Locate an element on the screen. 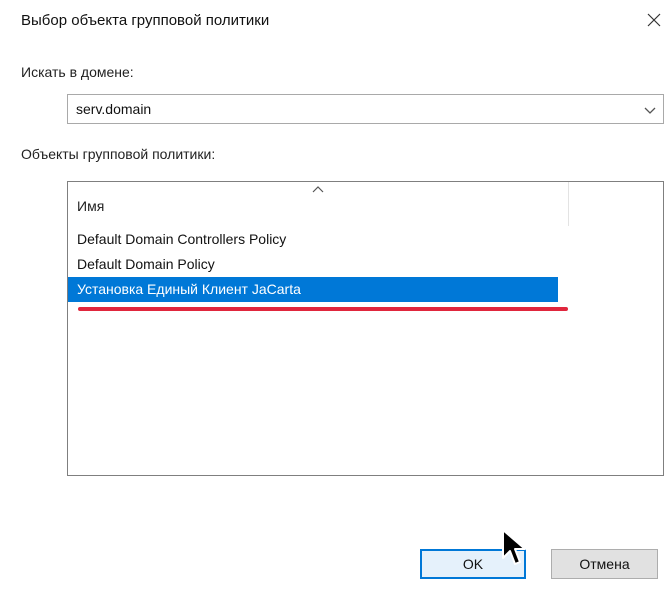  cancel-button: Отмена is located at coordinates (604, 564).